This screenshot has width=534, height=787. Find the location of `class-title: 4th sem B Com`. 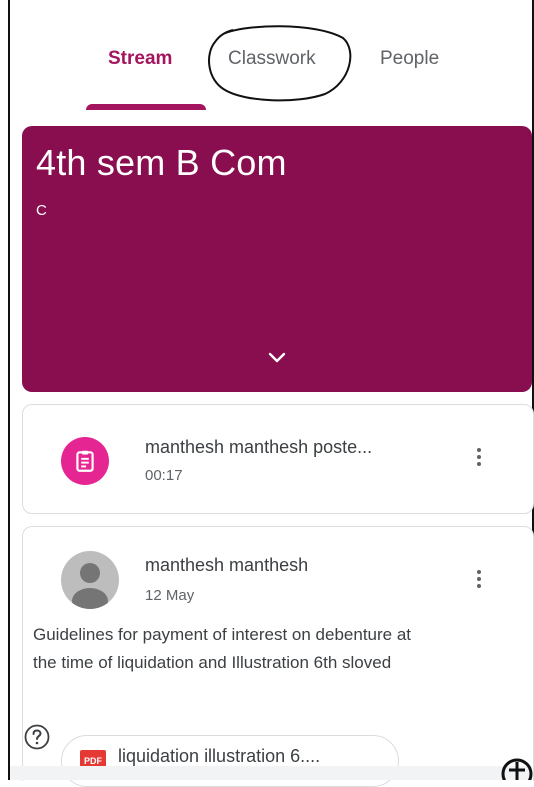

class-title: 4th sem B Com is located at coordinates (161, 162).